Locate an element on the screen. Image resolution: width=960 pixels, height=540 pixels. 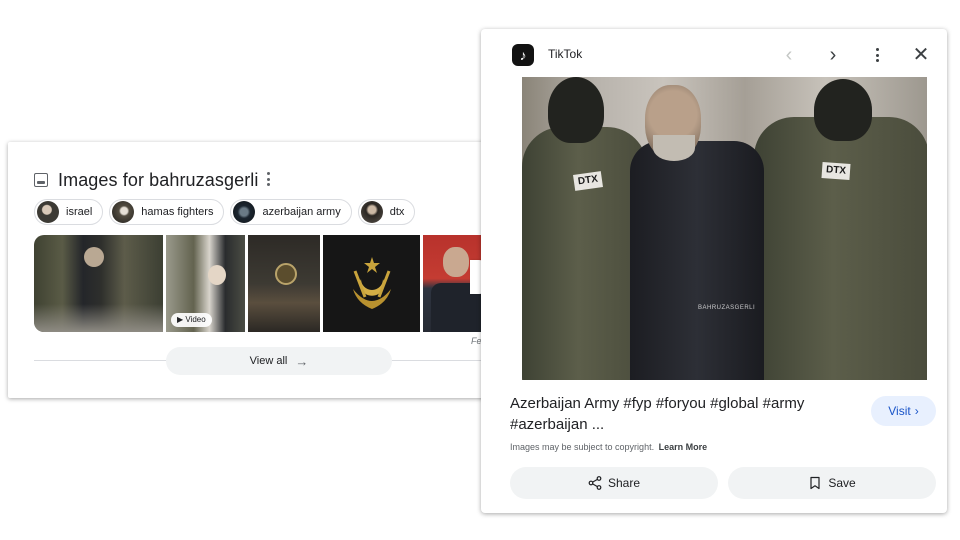
view-all-label: View all is located at coordinates (268, 361).